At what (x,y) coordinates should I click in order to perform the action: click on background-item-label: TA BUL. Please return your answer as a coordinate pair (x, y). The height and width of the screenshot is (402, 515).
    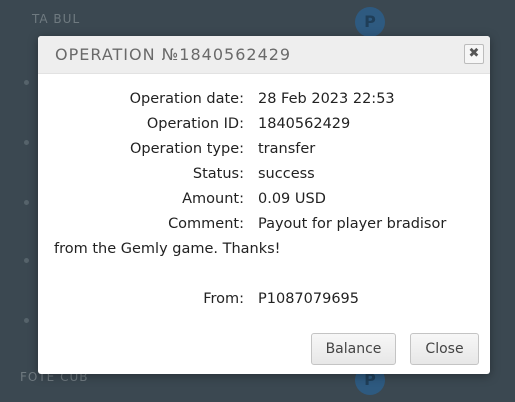
    Looking at the image, I should click on (56, 19).